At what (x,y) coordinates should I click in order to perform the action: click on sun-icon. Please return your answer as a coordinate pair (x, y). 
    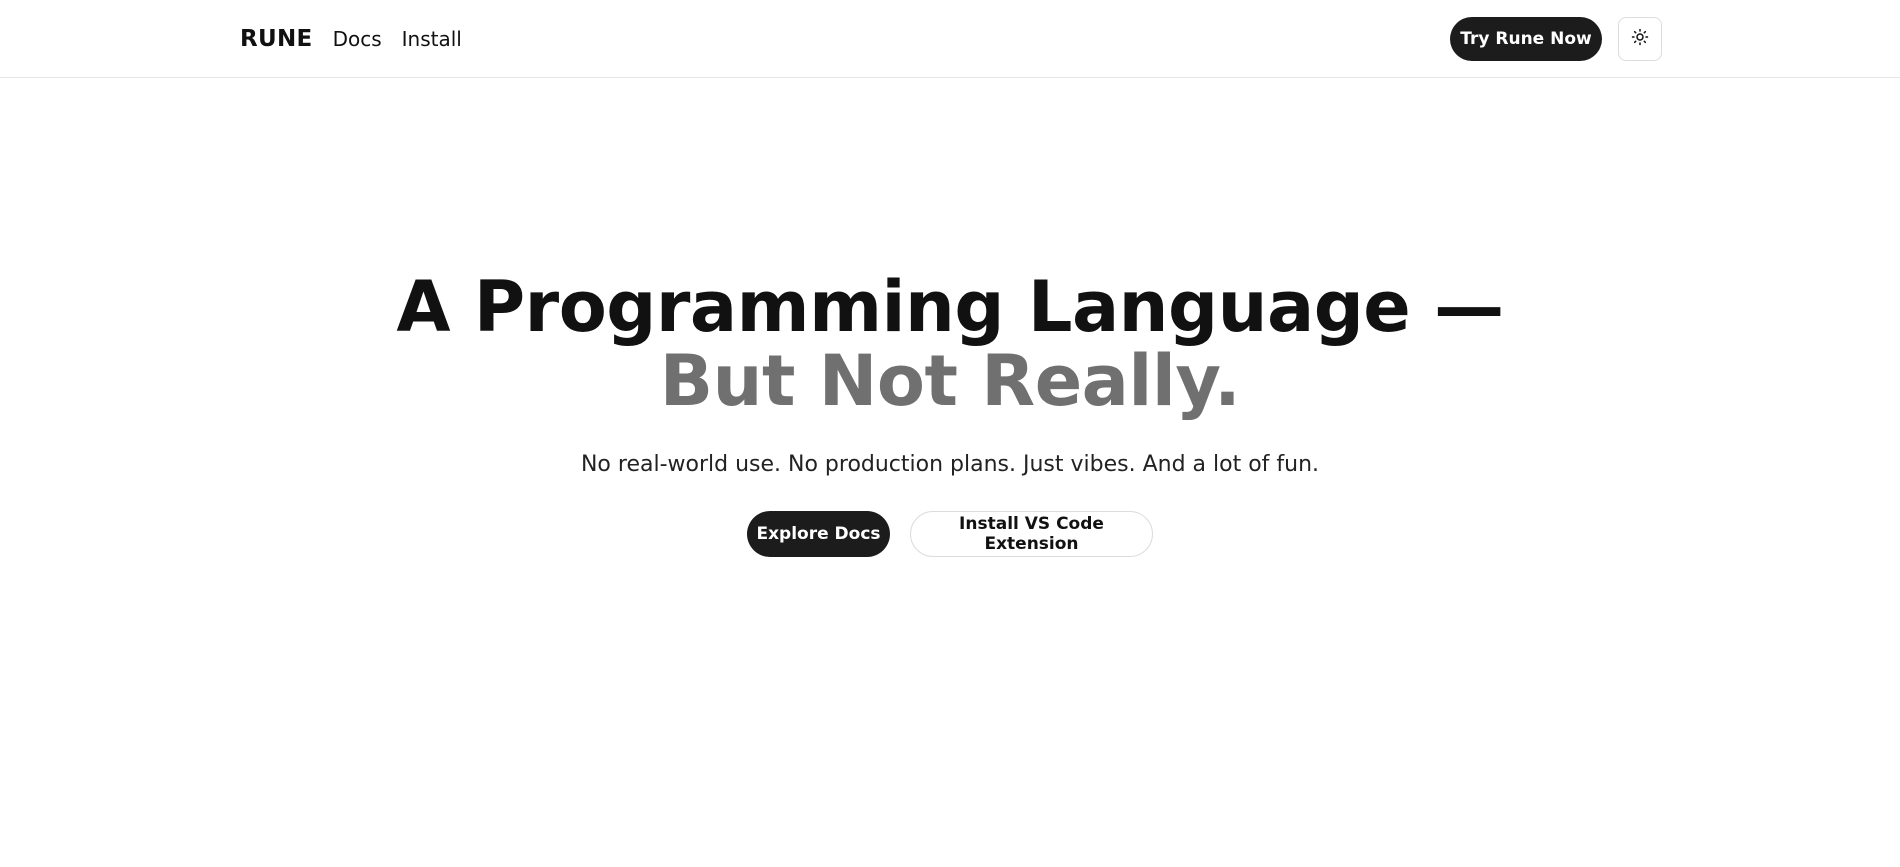
    Looking at the image, I should click on (1640, 38).